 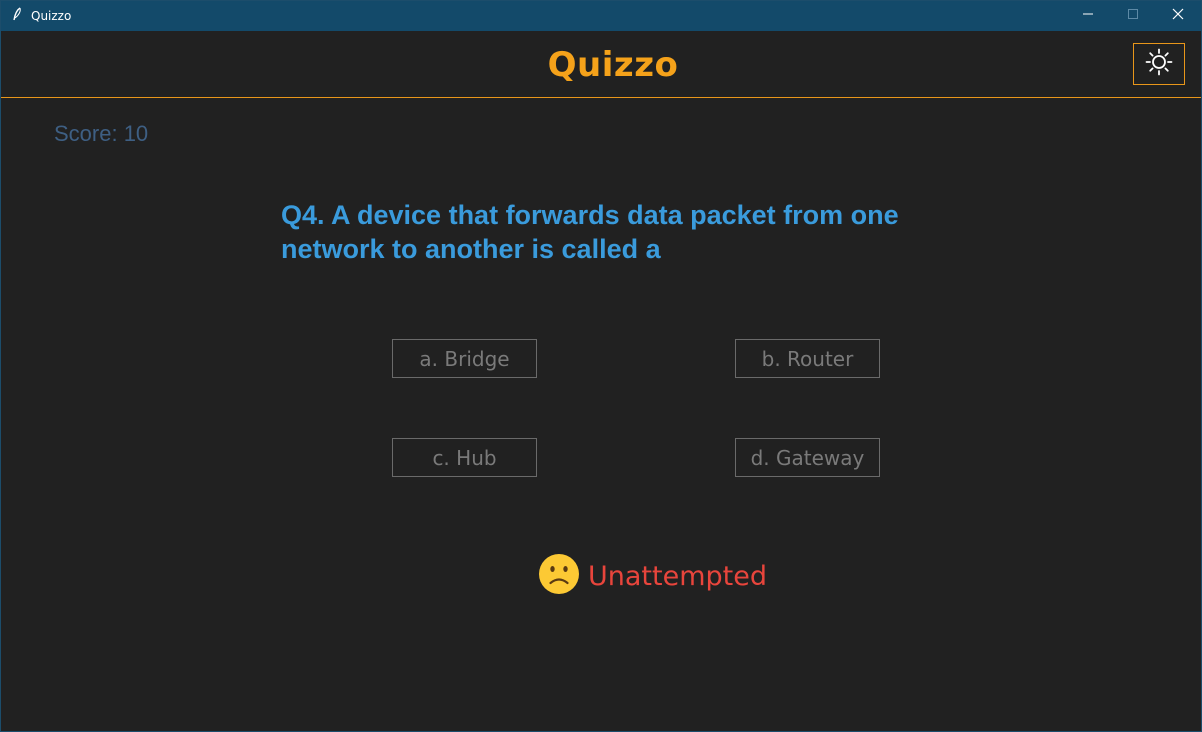 What do you see at coordinates (464, 457) in the screenshot?
I see `option-c-button: c. Hub` at bounding box center [464, 457].